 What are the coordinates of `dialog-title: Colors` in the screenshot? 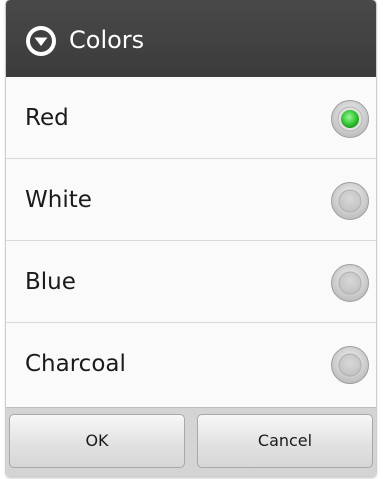 It's located at (107, 40).